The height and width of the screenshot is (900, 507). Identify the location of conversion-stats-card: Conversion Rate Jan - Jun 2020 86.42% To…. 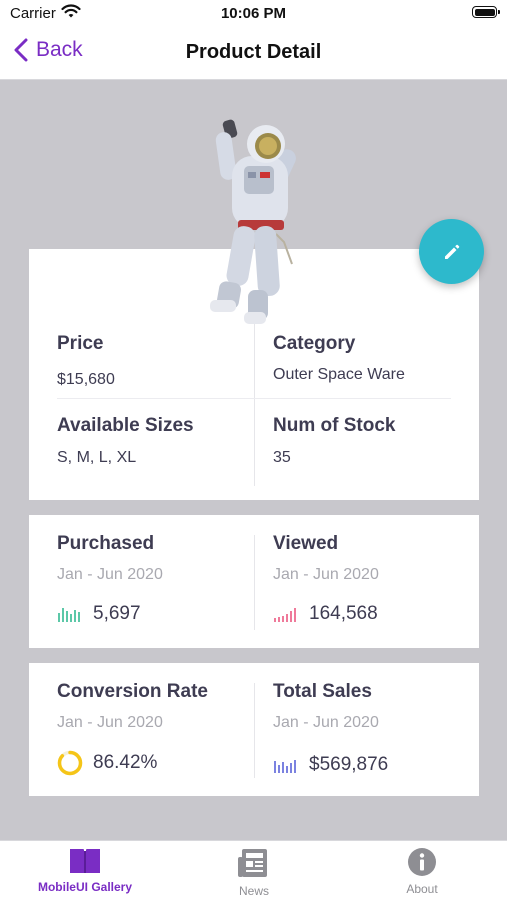
(254, 729).